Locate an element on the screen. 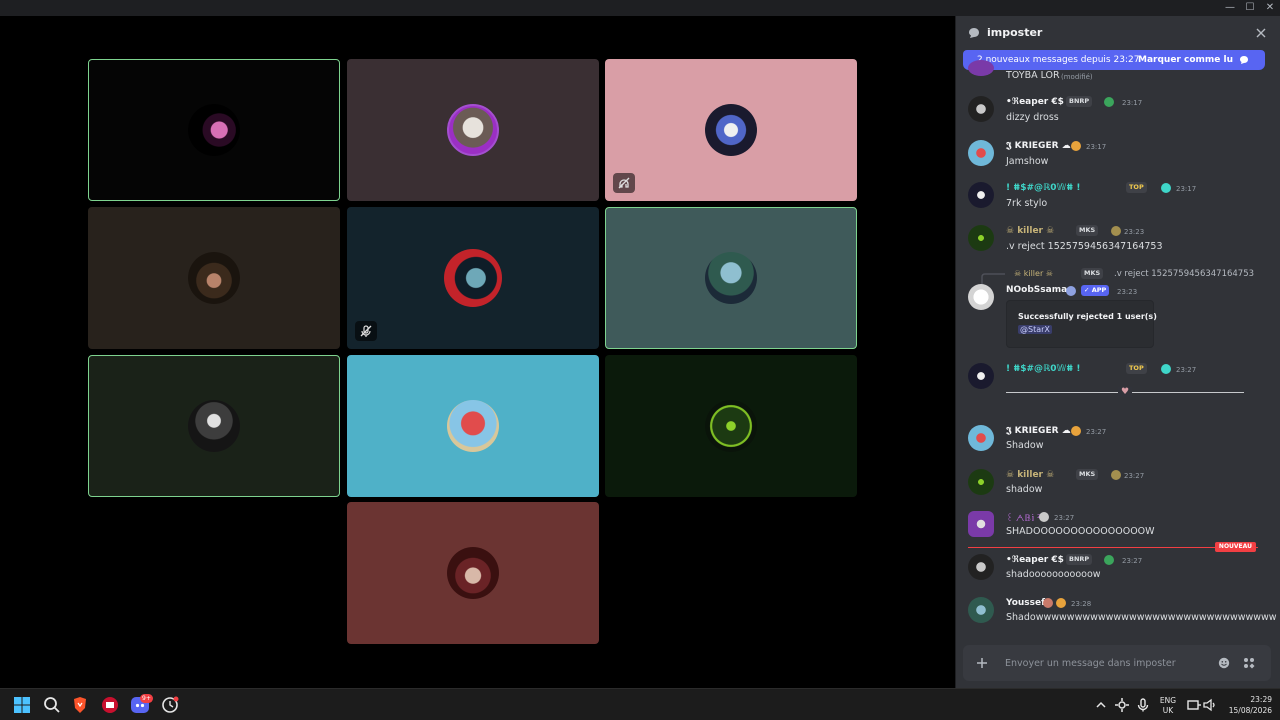 The height and width of the screenshot is (720, 1280). message-username: NOobSsama is located at coordinates (1036, 290).